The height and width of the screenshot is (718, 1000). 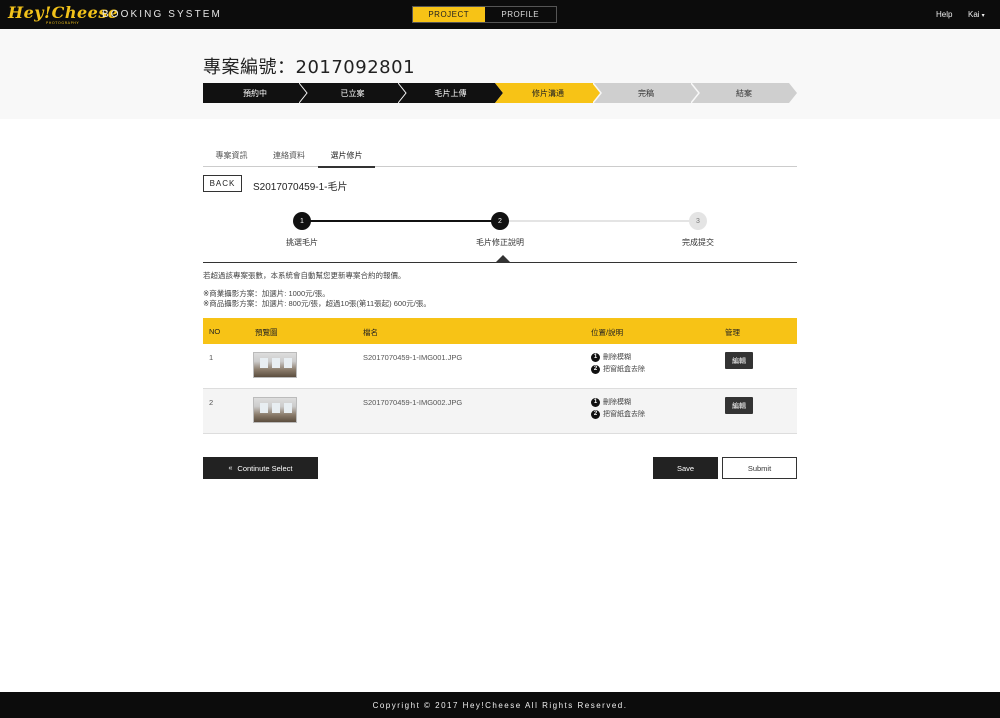 What do you see at coordinates (607, 332) in the screenshot?
I see `column-header-position: 位置/說明` at bounding box center [607, 332].